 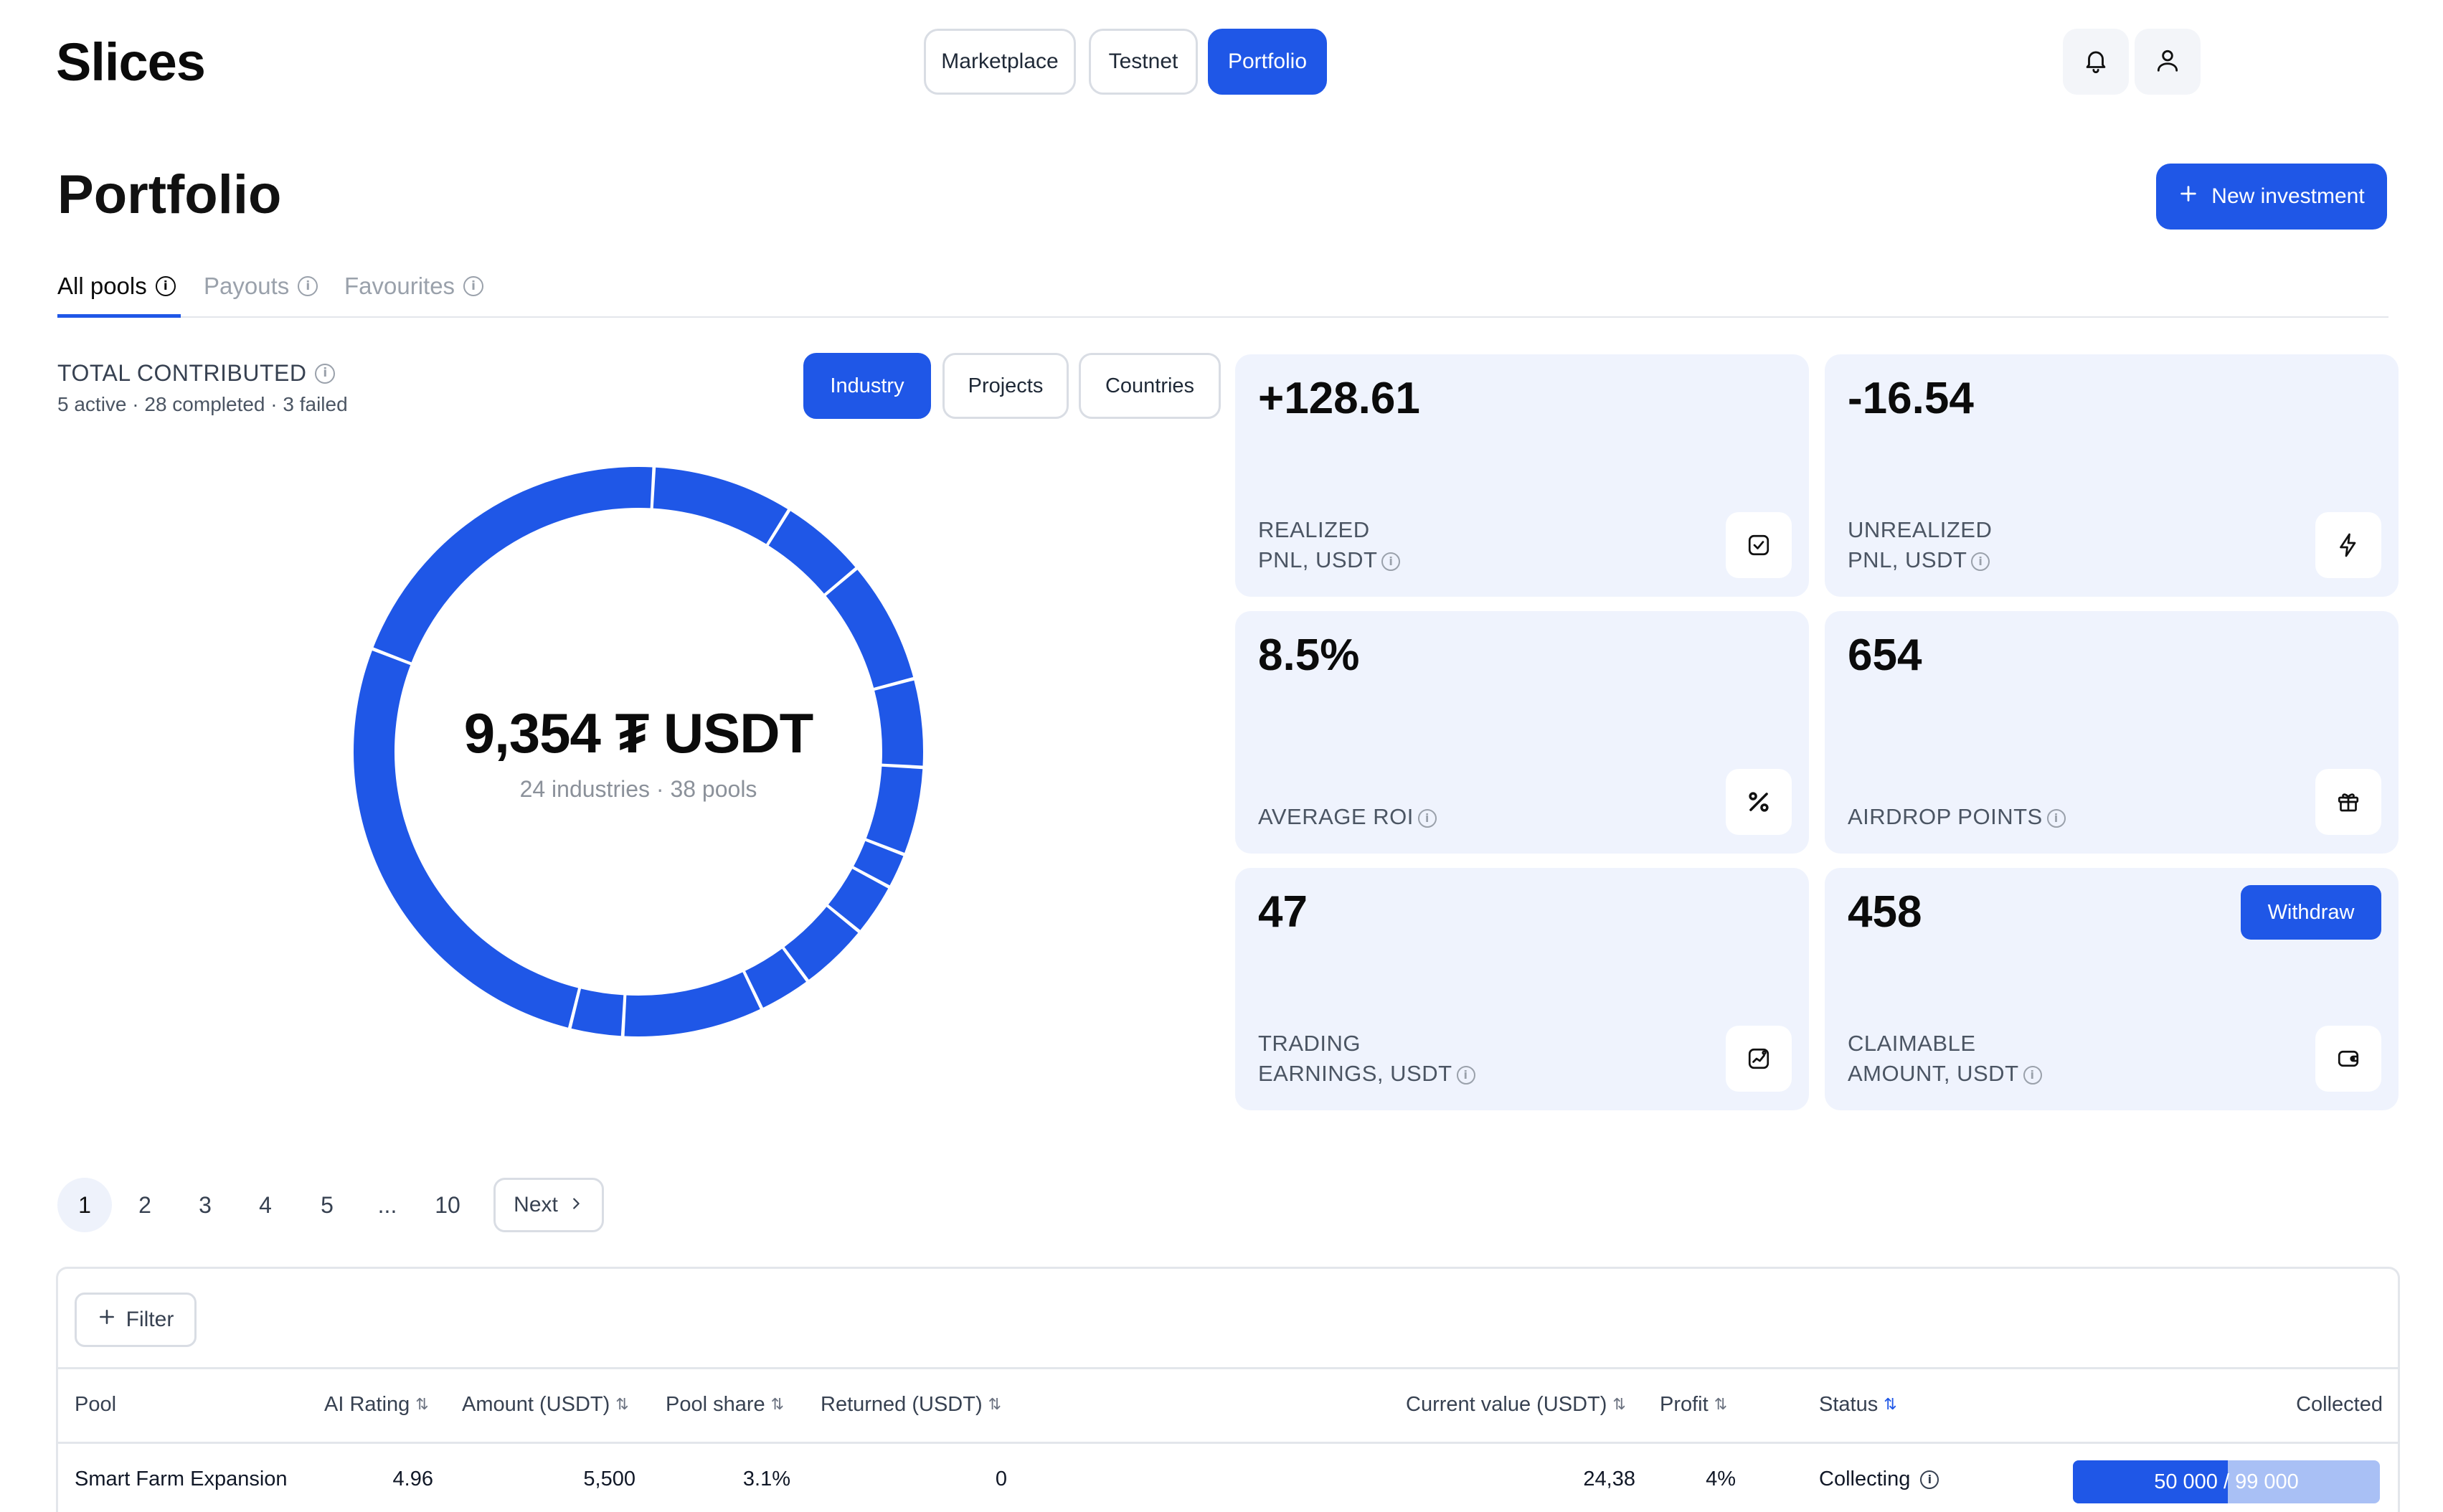 I want to click on column-label: AI Rating, so click(x=367, y=1404).